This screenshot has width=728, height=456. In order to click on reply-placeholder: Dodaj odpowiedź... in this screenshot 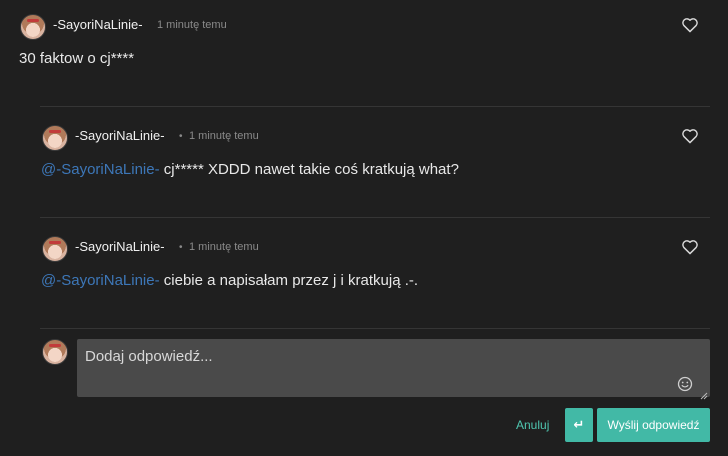, I will do `click(149, 356)`.